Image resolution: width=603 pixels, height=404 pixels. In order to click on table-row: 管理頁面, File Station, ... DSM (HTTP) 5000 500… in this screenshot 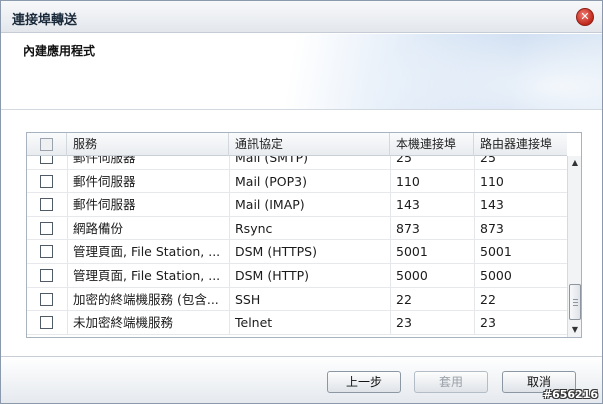, I will do `click(297, 275)`.